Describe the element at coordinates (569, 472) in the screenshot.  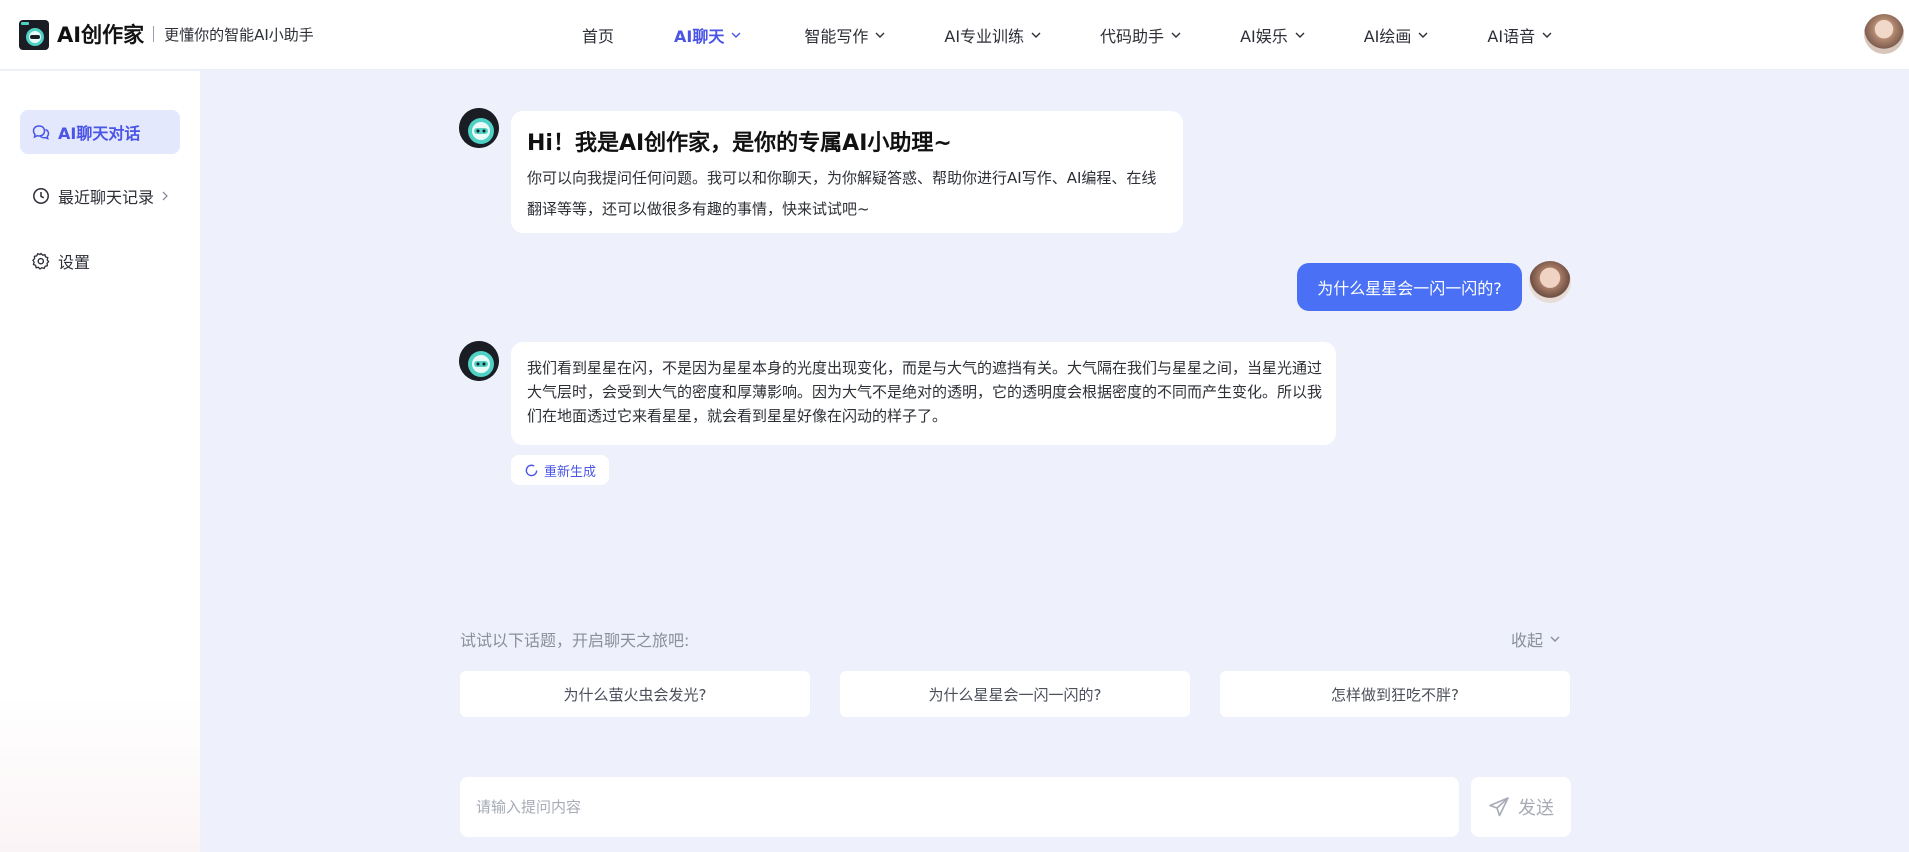
I see `regenerate-label: 重新生成` at that location.